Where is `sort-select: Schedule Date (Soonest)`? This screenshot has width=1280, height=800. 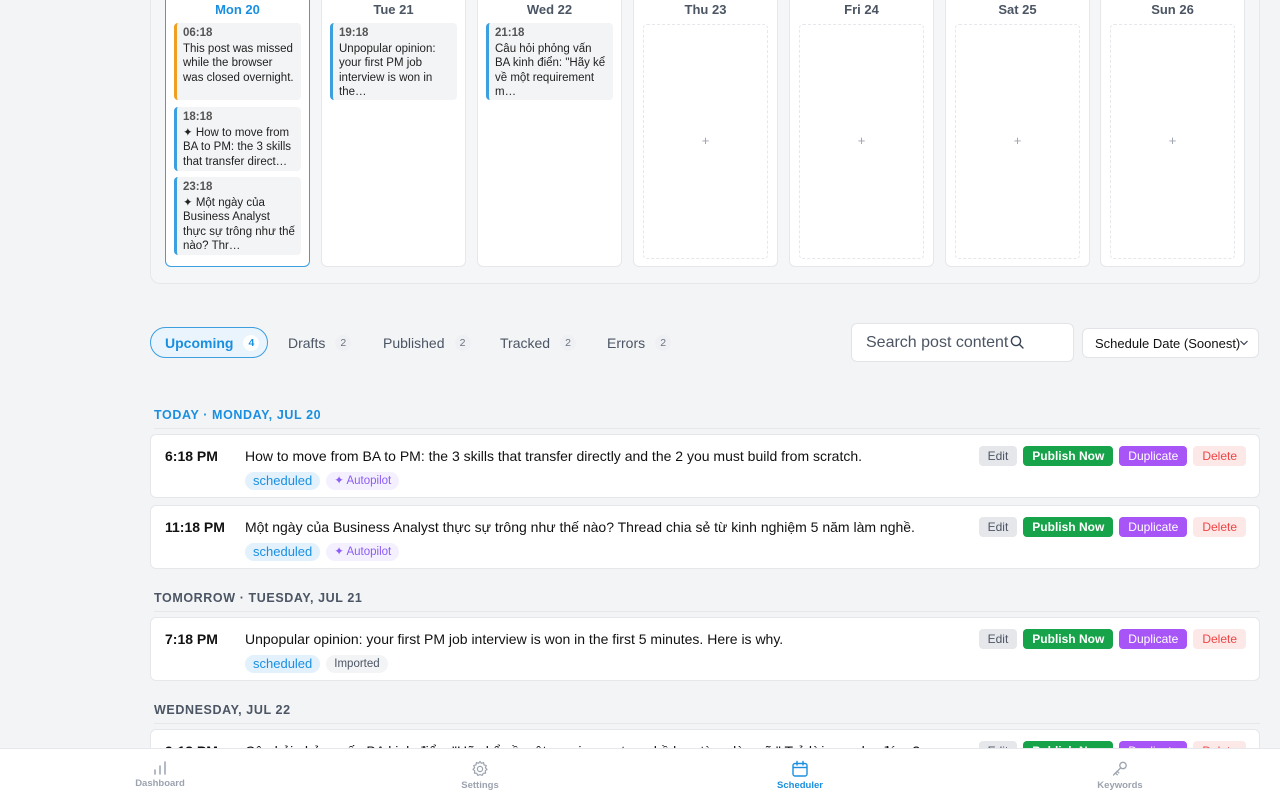 sort-select: Schedule Date (Soonest) is located at coordinates (1170, 343).